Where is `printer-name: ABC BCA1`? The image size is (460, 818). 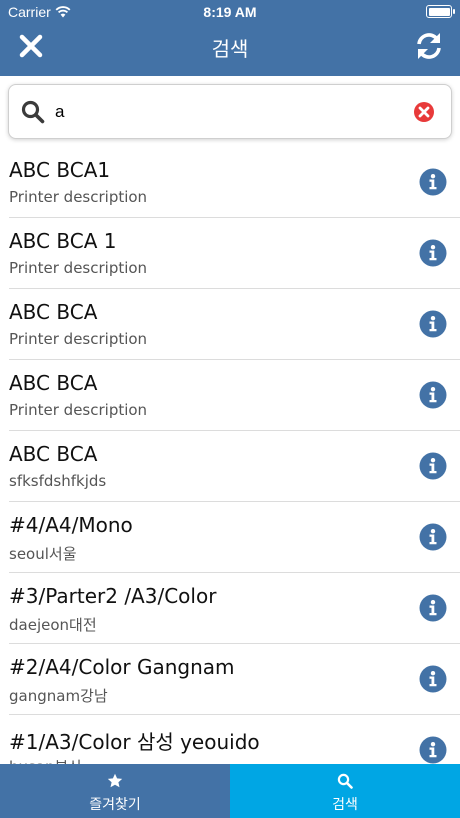
printer-name: ABC BCA1 is located at coordinates (60, 170).